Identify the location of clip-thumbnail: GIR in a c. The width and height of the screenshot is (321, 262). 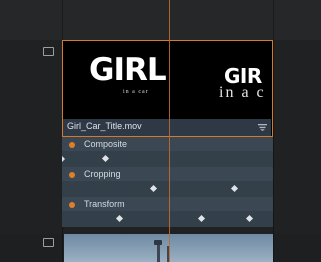
(225, 81).